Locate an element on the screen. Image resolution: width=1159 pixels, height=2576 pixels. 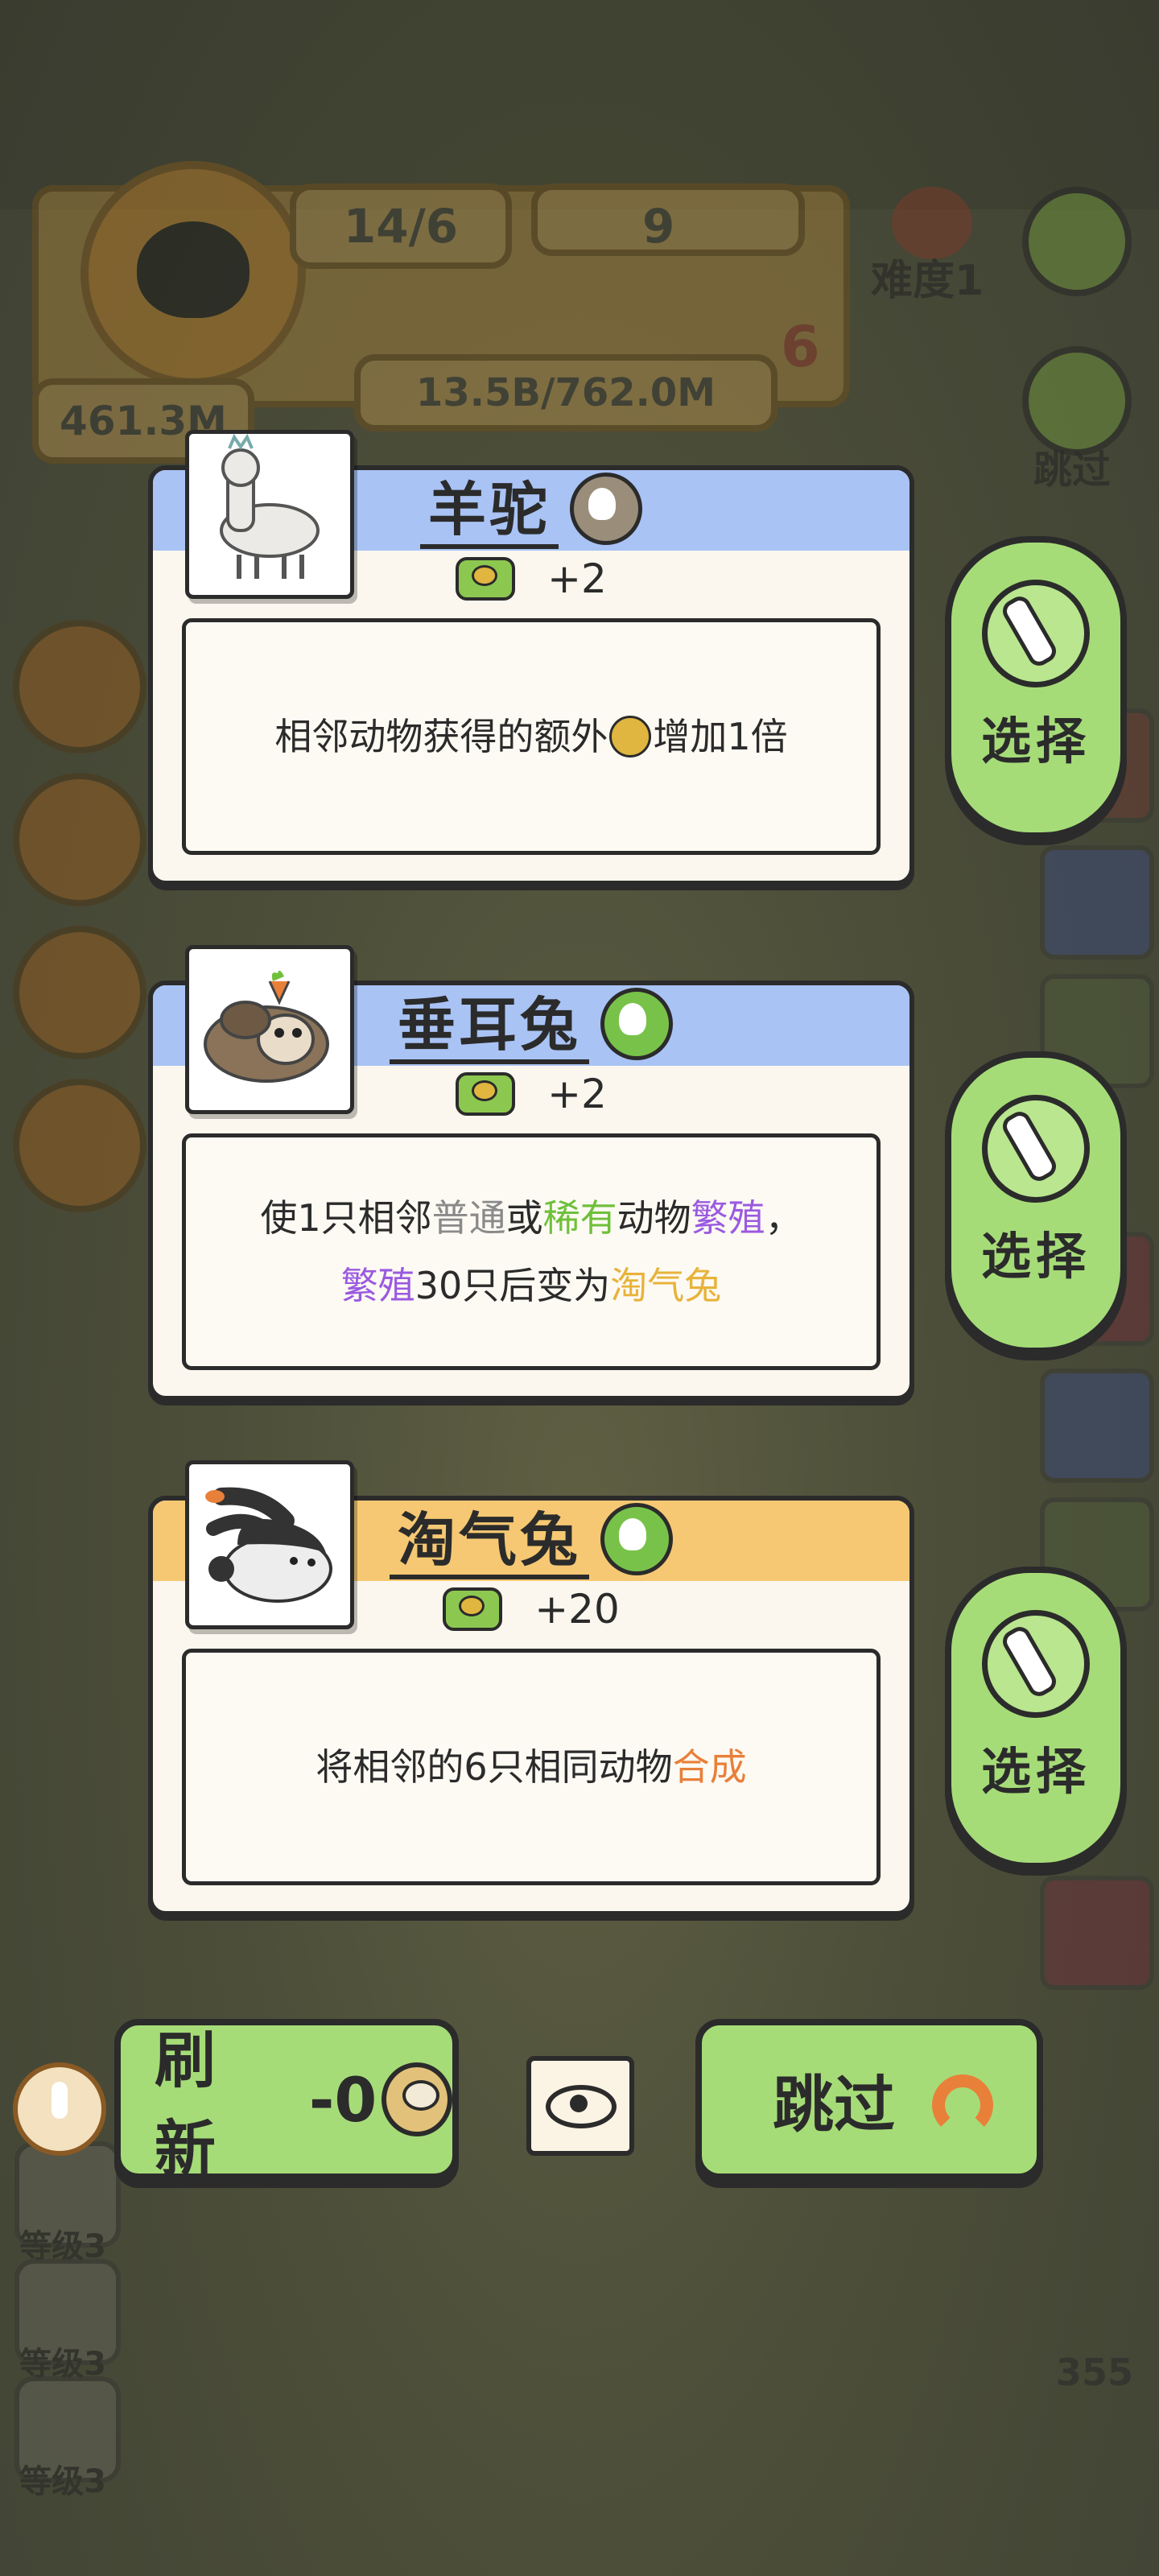
skip-button: 跳过 is located at coordinates (869, 2099).